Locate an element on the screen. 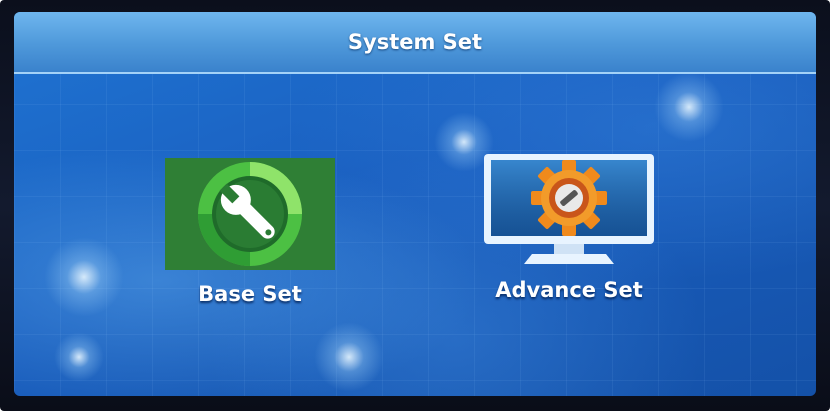 The height and width of the screenshot is (411, 830). gear-monitor-icon is located at coordinates (569, 209).